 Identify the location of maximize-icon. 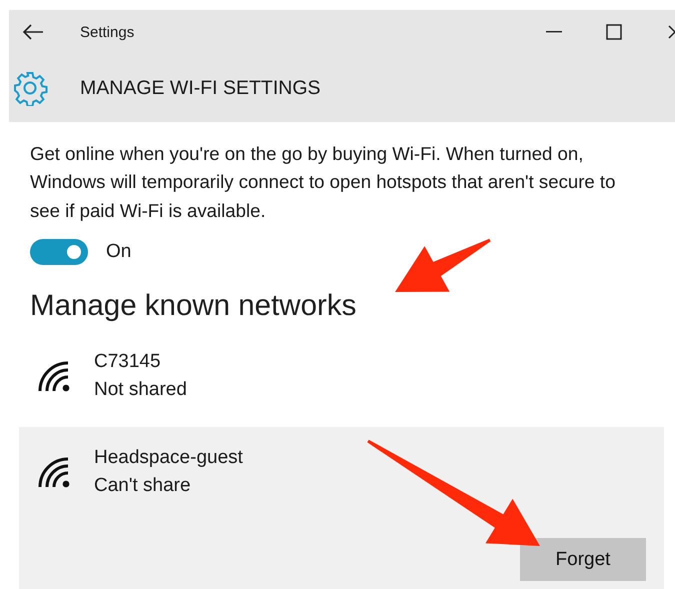
(614, 32).